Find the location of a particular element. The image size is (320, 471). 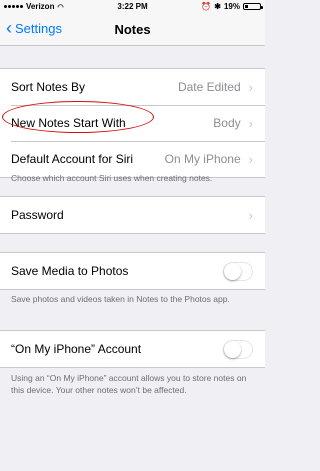

new-notes-start-label: New Notes Start With is located at coordinates (68, 123).